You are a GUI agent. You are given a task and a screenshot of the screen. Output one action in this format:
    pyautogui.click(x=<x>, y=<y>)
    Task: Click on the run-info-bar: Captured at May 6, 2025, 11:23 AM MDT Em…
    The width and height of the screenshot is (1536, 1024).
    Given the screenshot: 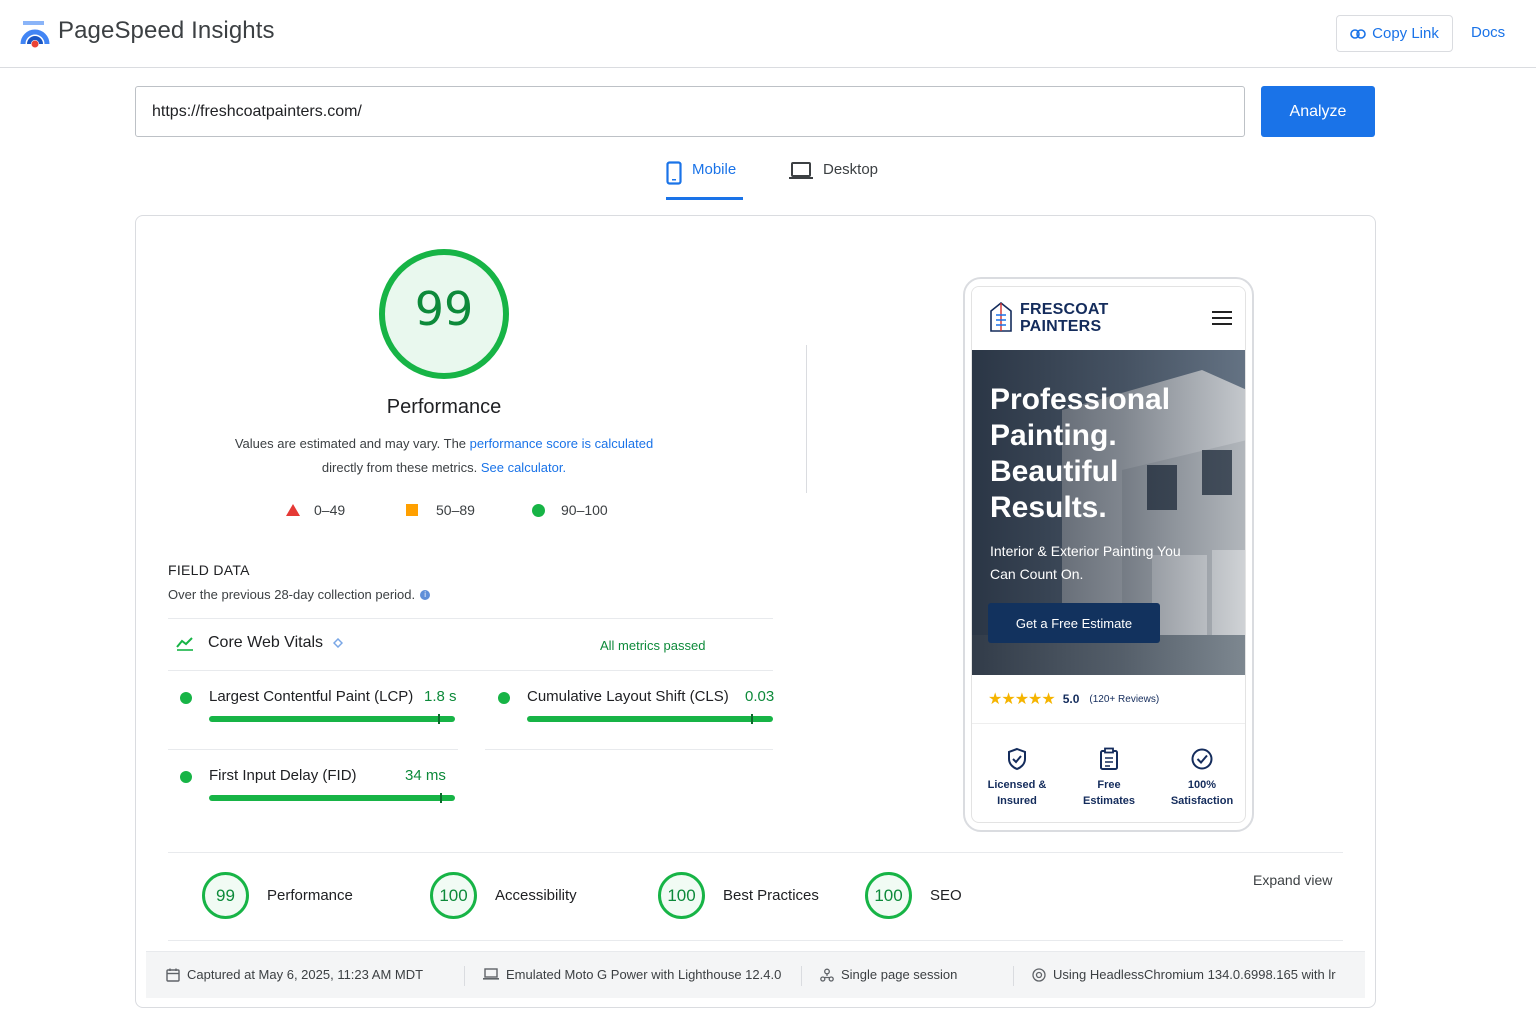 What is the action you would take?
    pyautogui.click(x=755, y=974)
    